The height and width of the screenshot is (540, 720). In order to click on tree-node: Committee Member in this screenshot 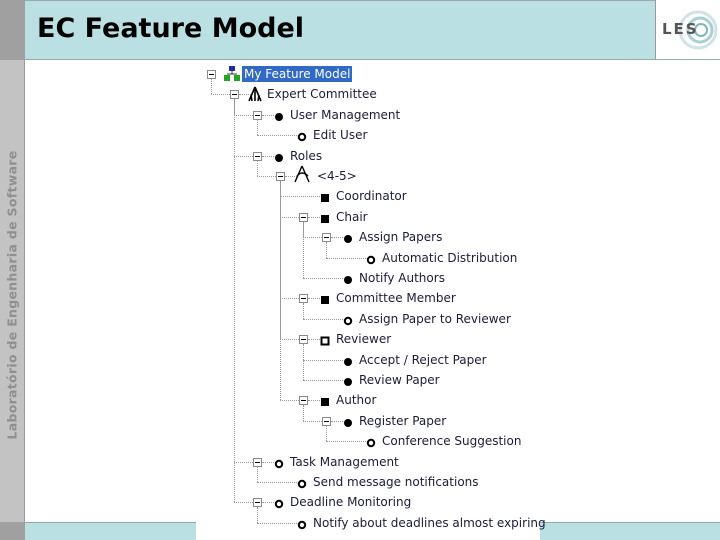, I will do `click(366, 298)`.